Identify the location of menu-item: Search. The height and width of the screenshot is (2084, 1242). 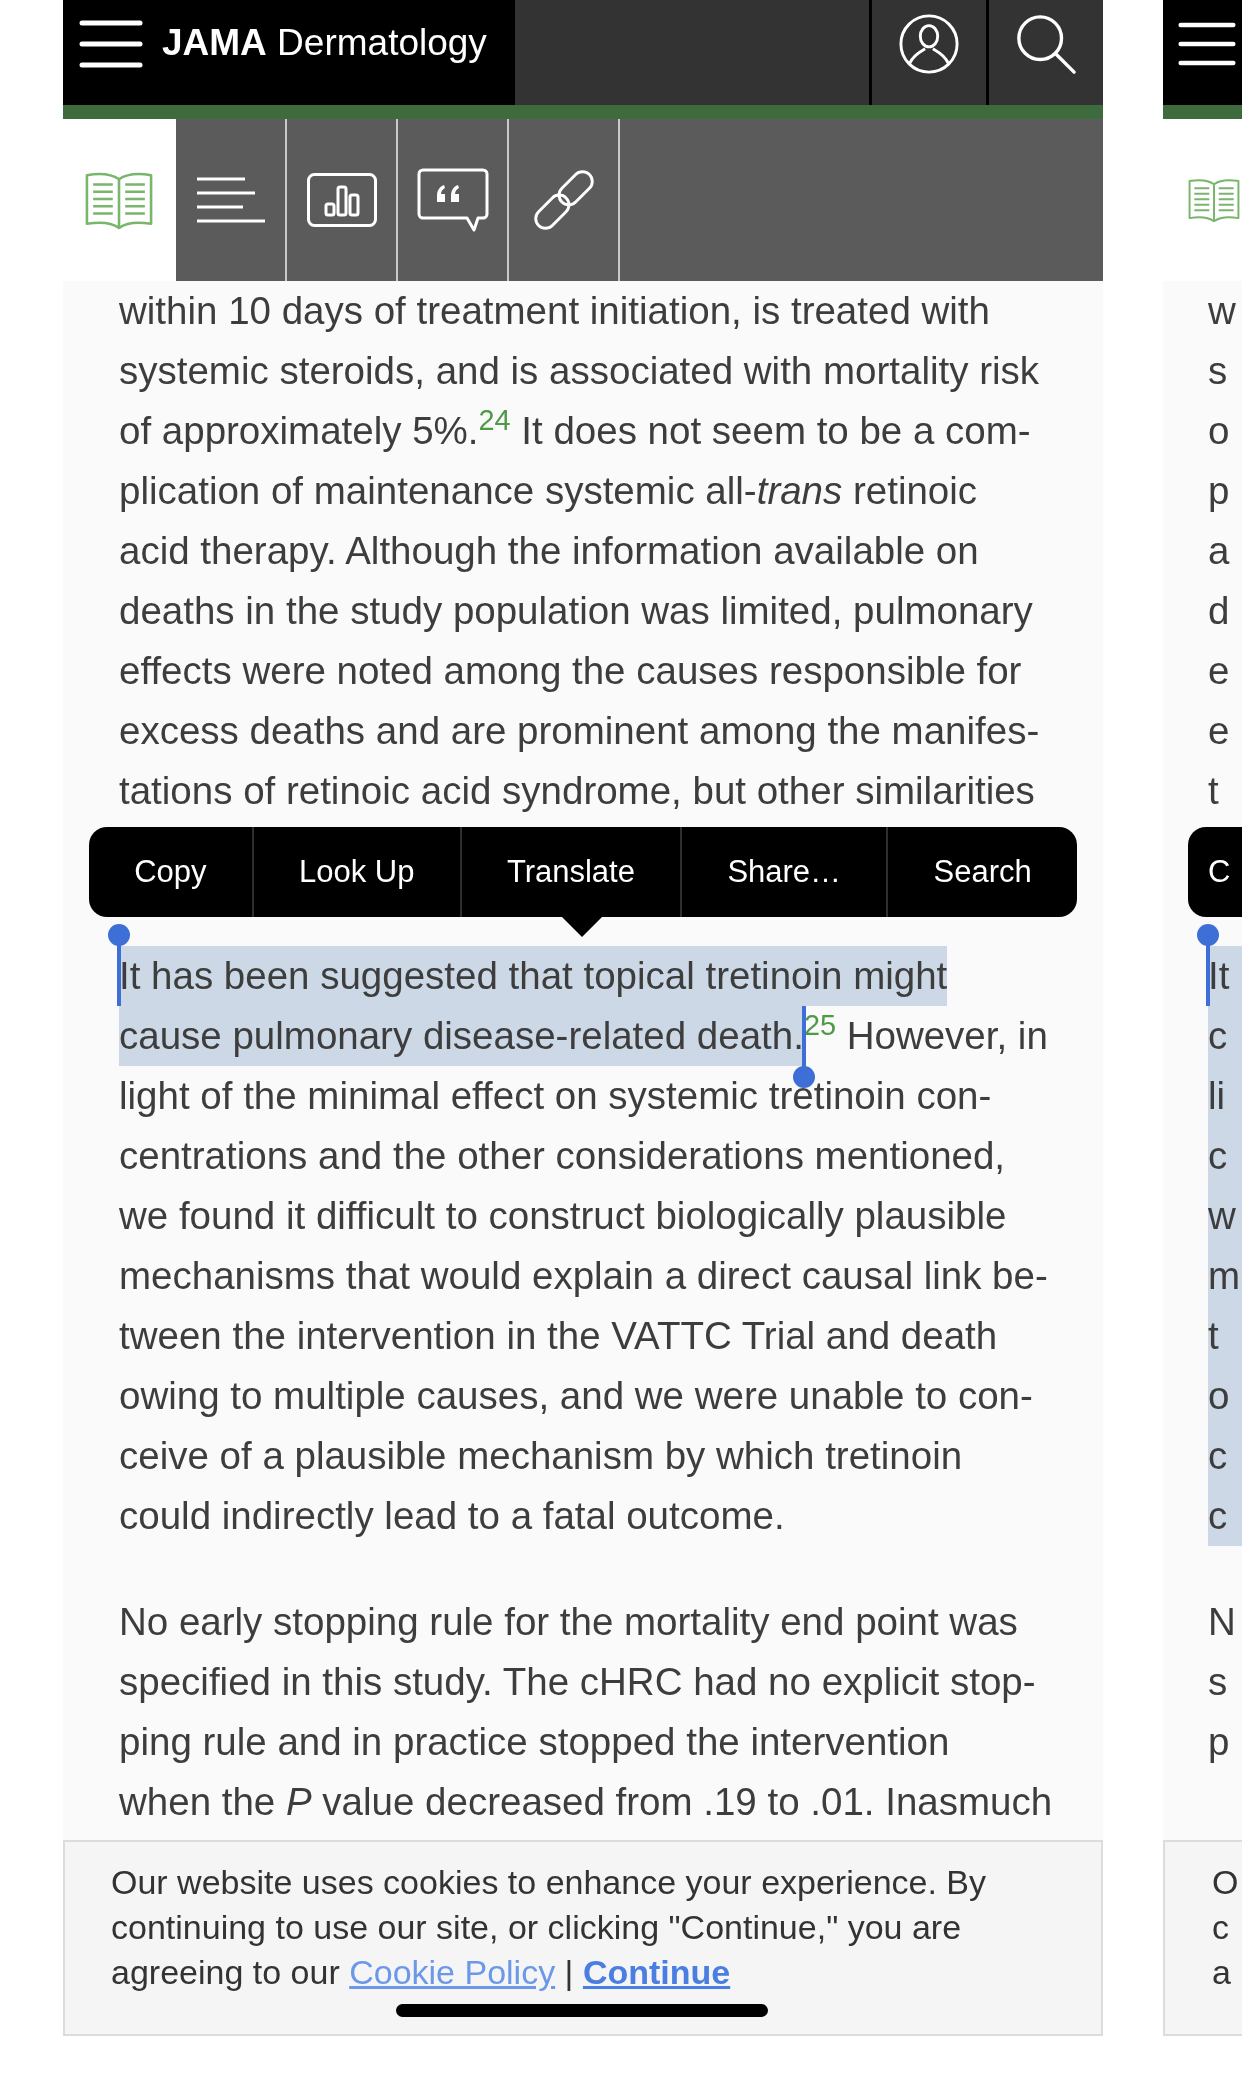
(981, 872).